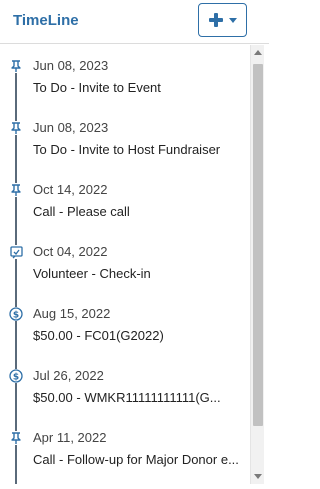  What do you see at coordinates (125, 76) in the screenshot?
I see `timeline-item: Jun 08, 2023 To Do - Invite to Event` at bounding box center [125, 76].